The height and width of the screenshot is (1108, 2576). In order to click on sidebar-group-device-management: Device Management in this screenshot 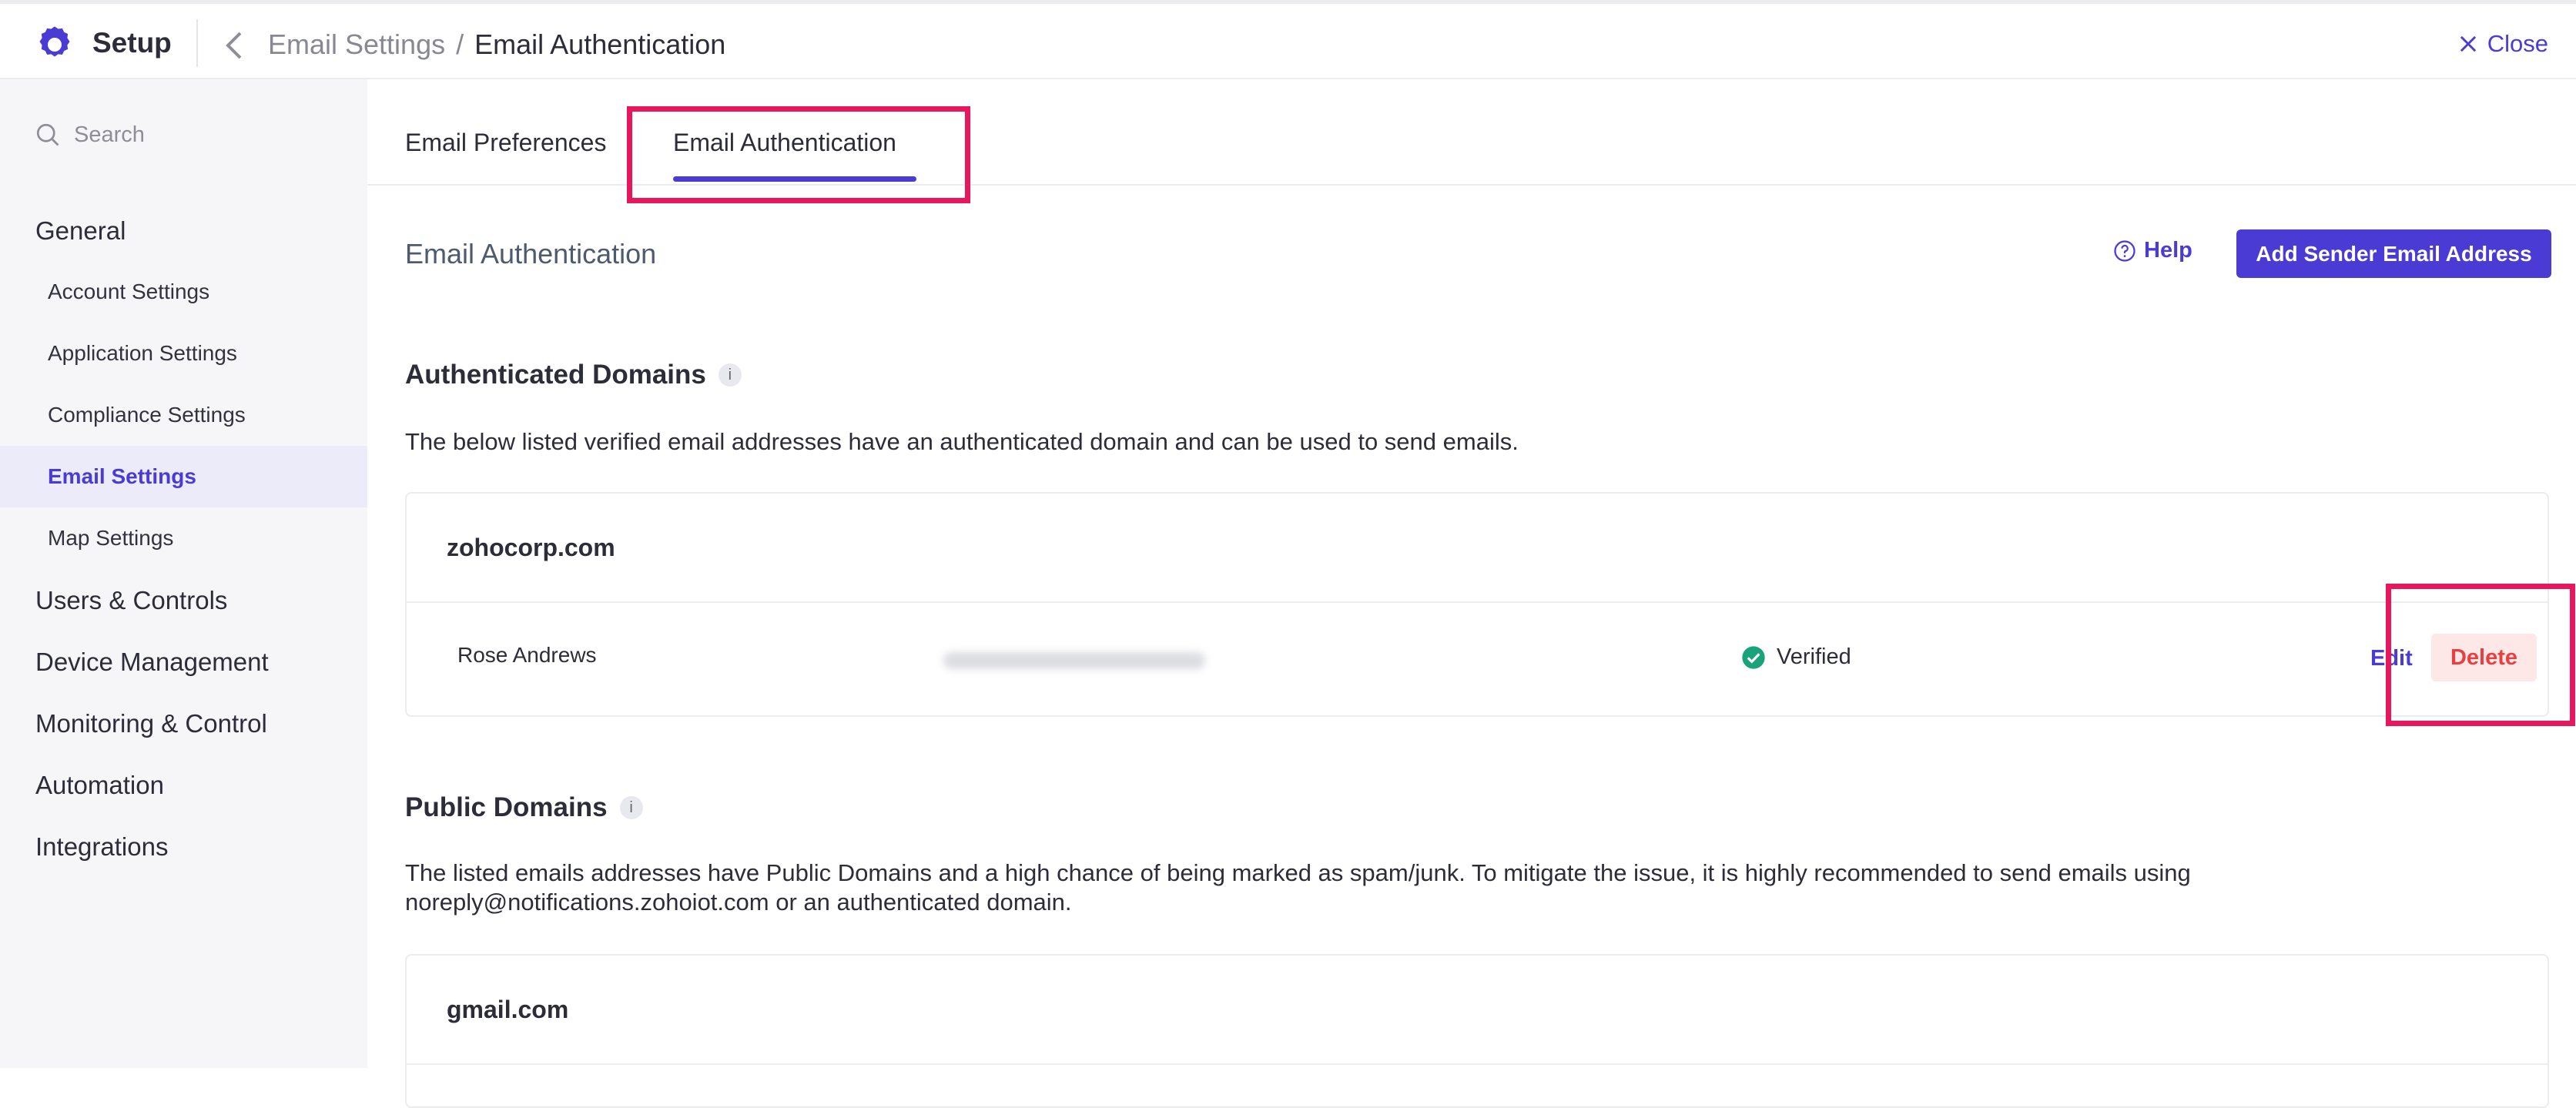, I will do `click(152, 662)`.